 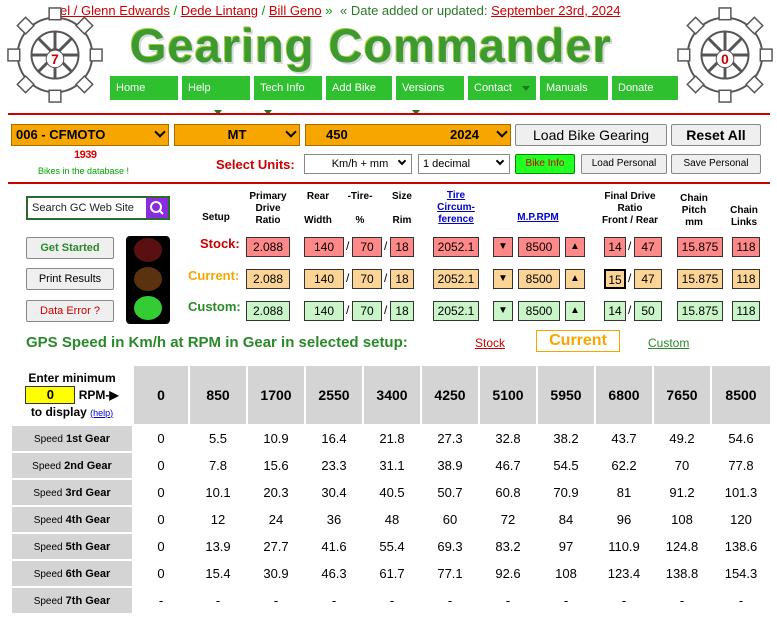 I want to click on stock-pitch: 15.875, so click(x=700, y=247).